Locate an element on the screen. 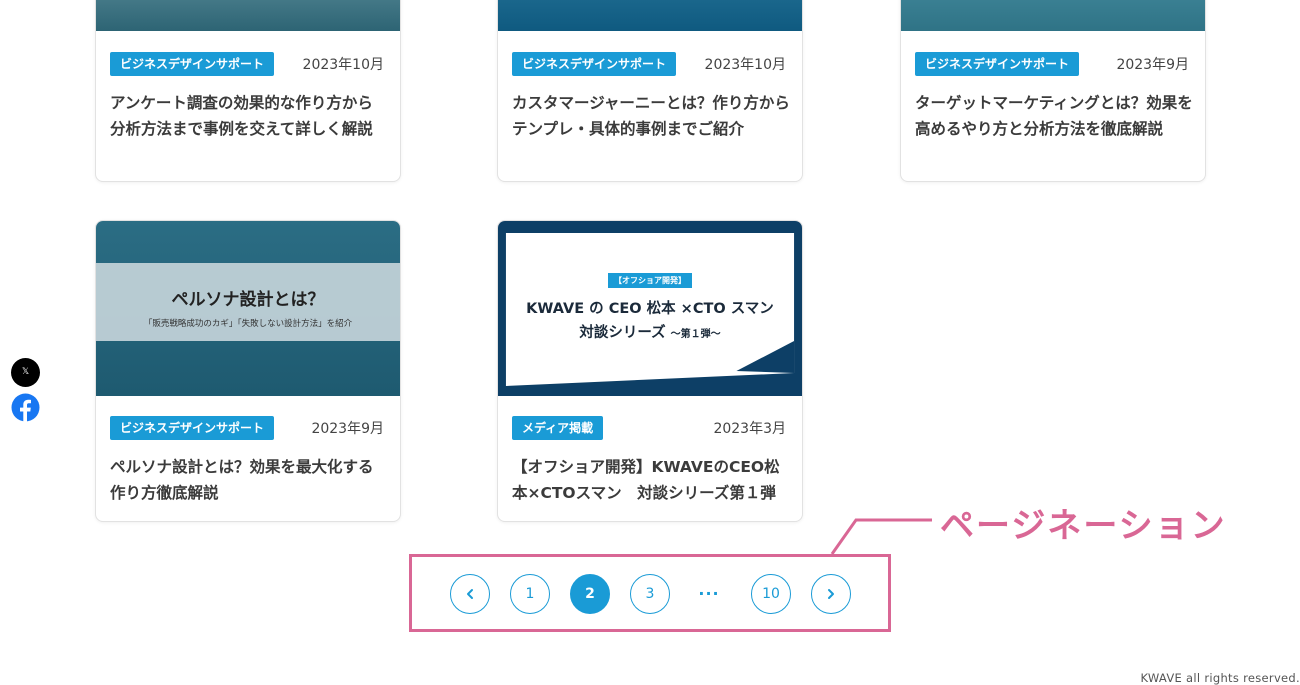 The height and width of the screenshot is (685, 1300). pagination-page-button: 3 is located at coordinates (650, 594).